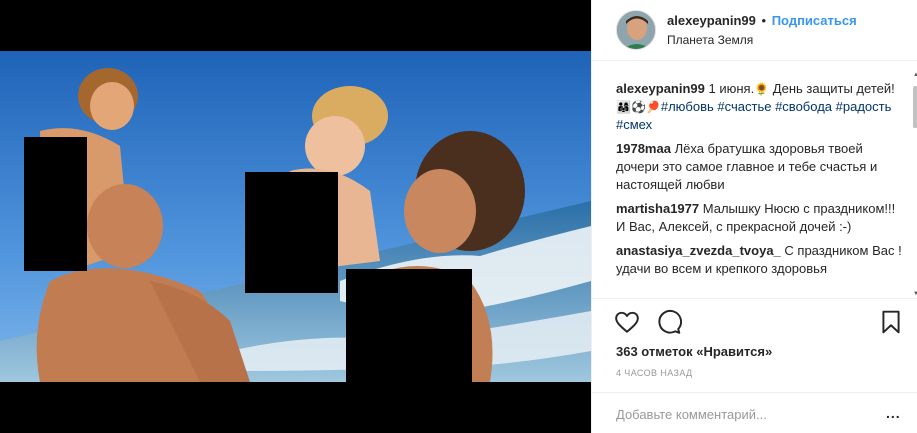 The width and height of the screenshot is (917, 433). Describe the element at coordinates (623, 107) in the screenshot. I see `family-emoji-icon: 👨‍👩‍👧` at that location.